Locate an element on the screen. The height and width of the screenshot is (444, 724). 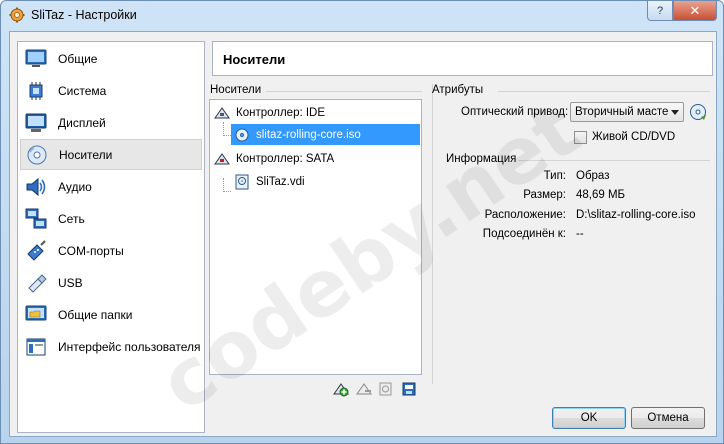
chip-icon is located at coordinates (36, 91).